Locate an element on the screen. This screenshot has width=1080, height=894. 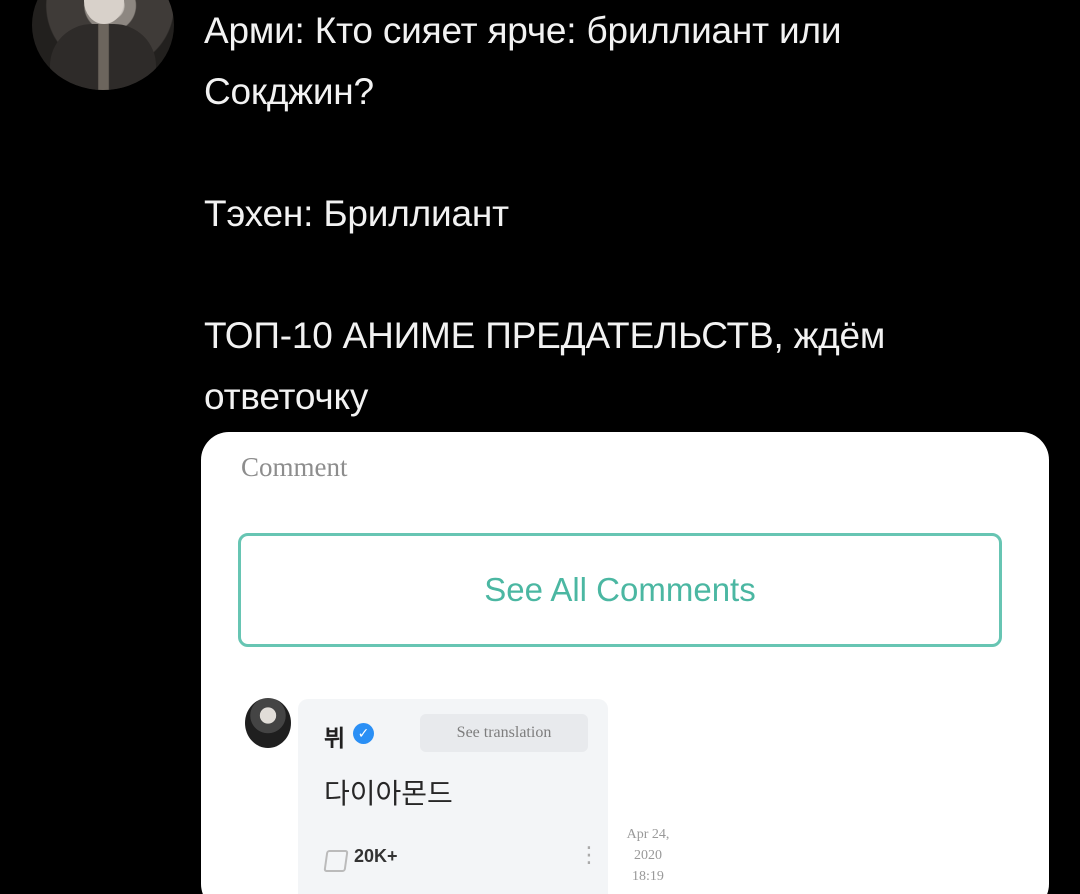
comment-text: 다이아몬드 is located at coordinates (388, 793).